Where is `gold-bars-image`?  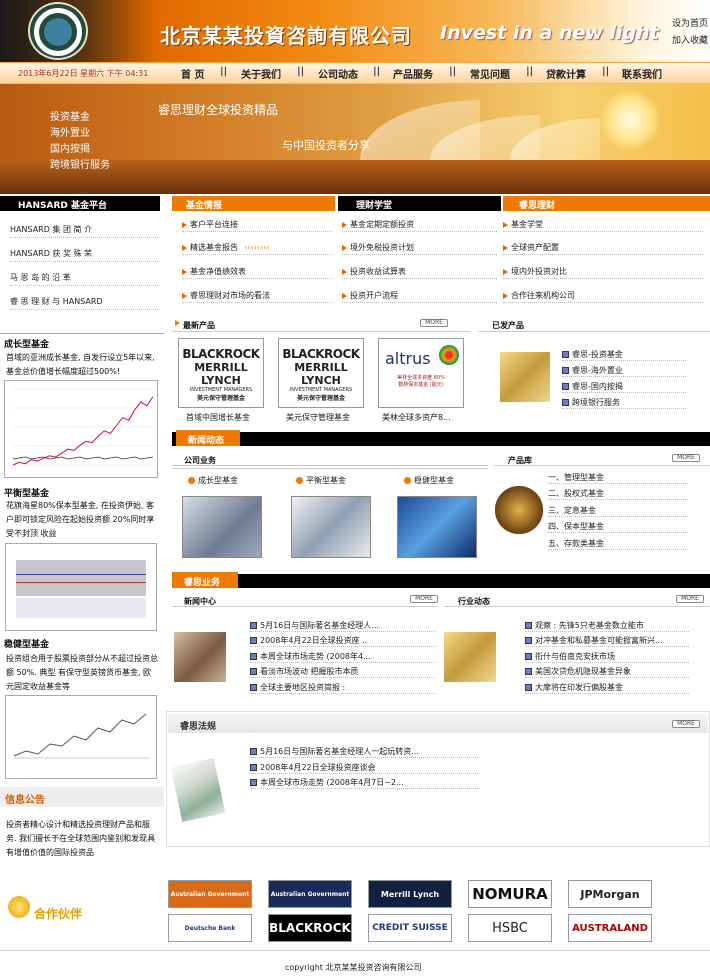 gold-bars-image is located at coordinates (470, 657).